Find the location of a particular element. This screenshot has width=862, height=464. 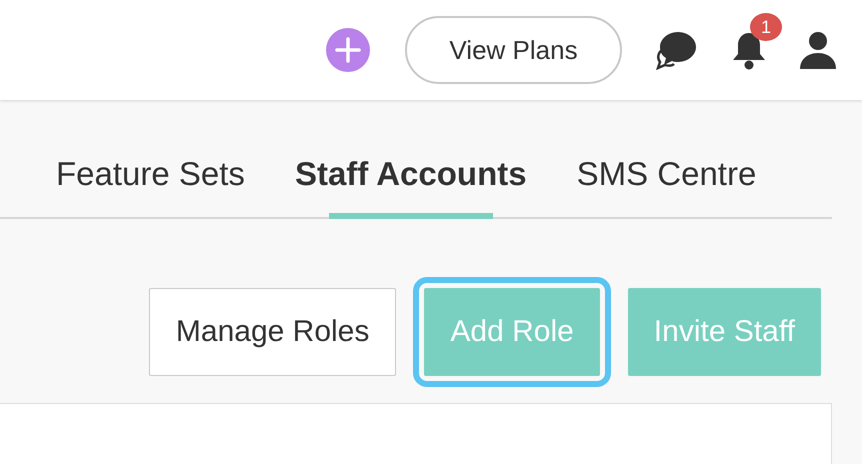

plus-icon is located at coordinates (348, 50).